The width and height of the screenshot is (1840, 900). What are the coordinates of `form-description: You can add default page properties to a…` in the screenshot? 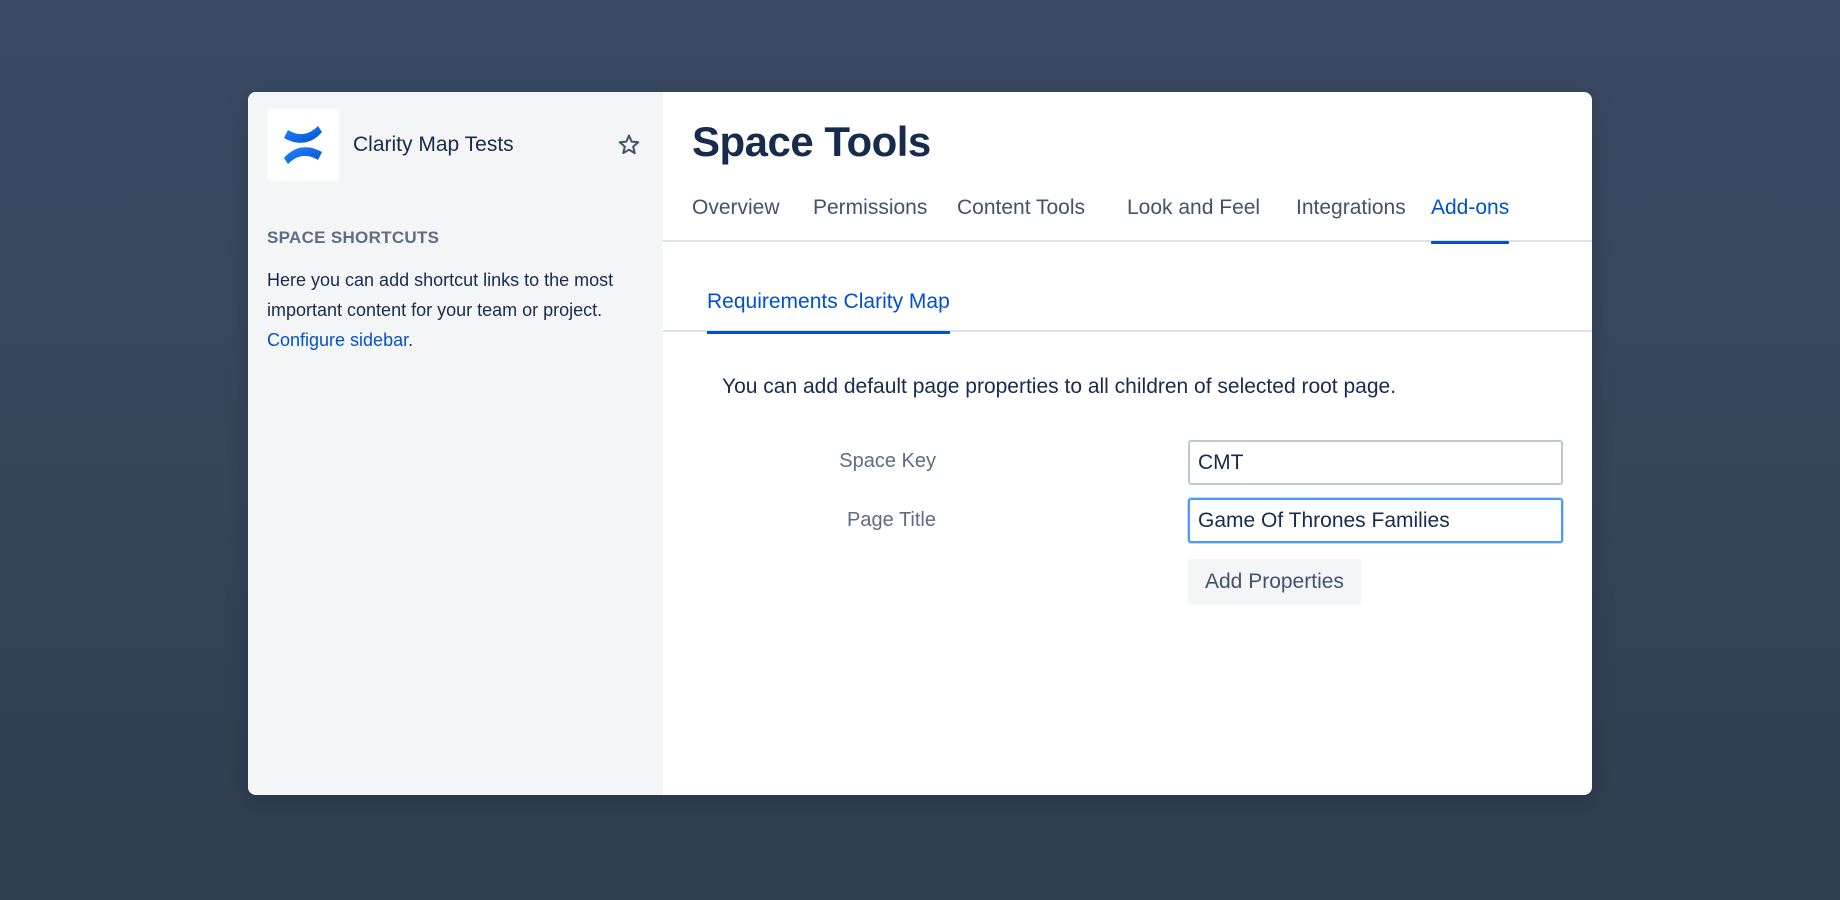 It's located at (1059, 386).